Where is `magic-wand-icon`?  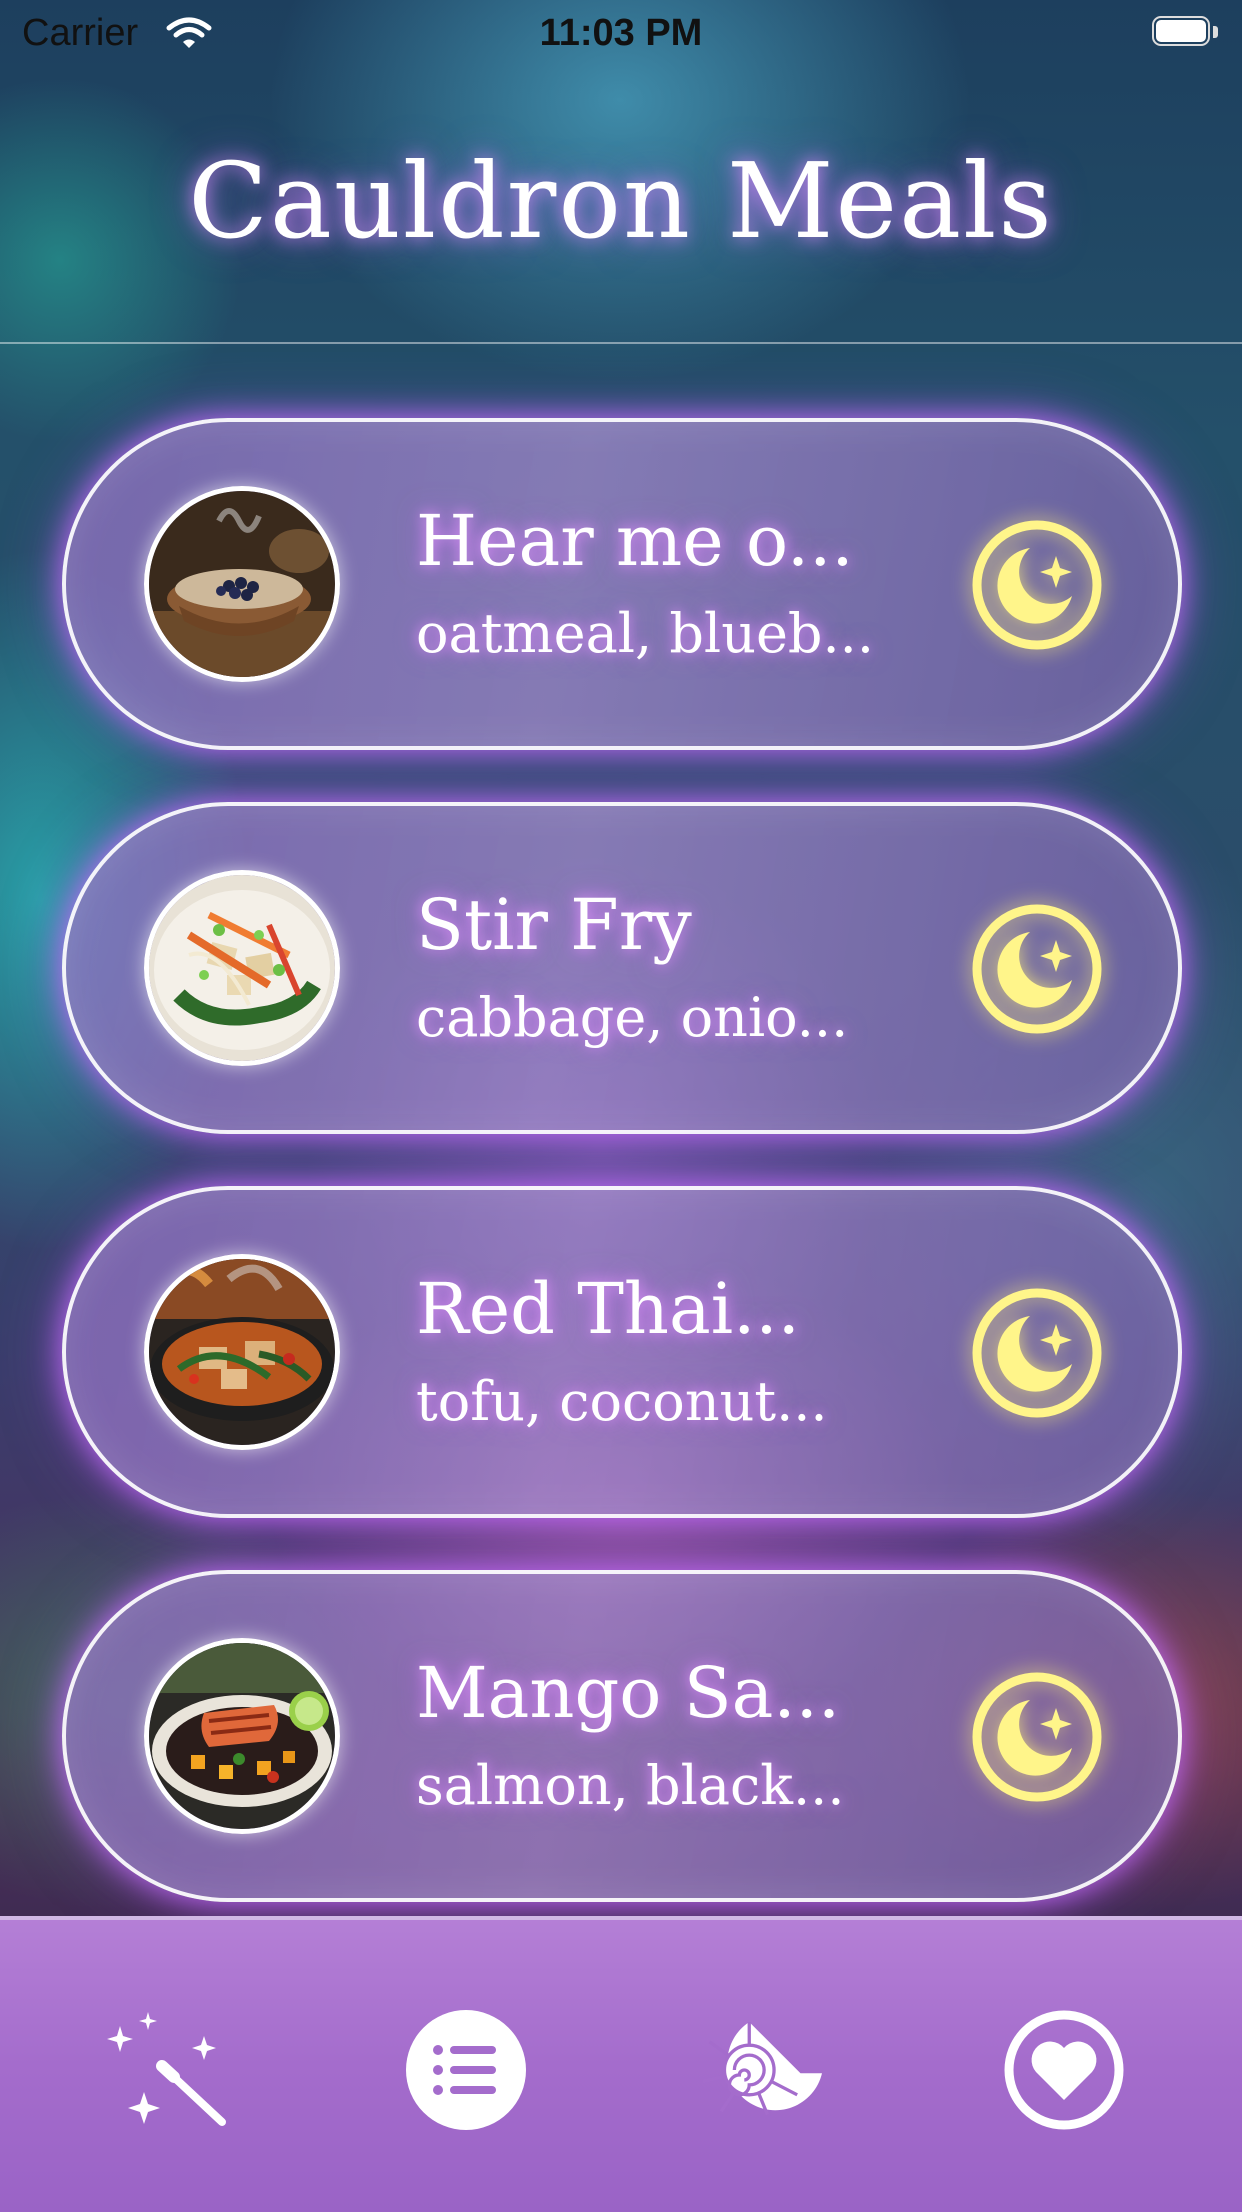 magic-wand-icon is located at coordinates (166, 2070).